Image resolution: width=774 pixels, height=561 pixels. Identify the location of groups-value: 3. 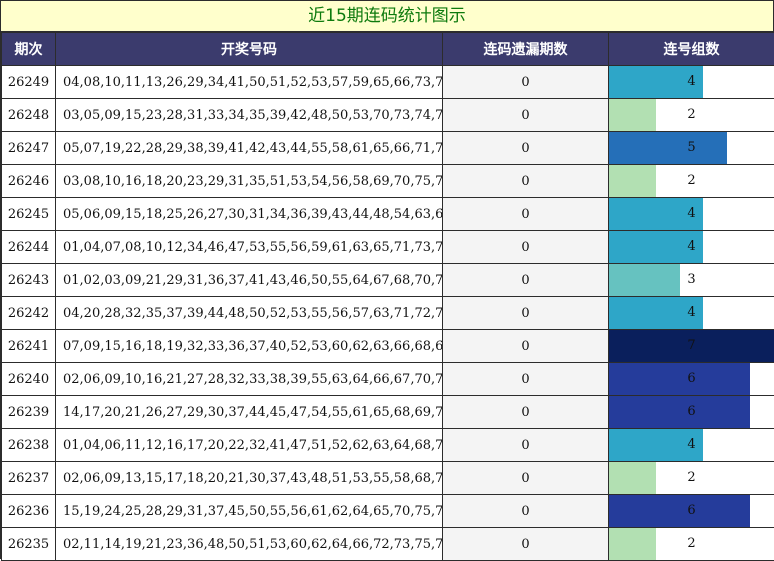
(691, 280).